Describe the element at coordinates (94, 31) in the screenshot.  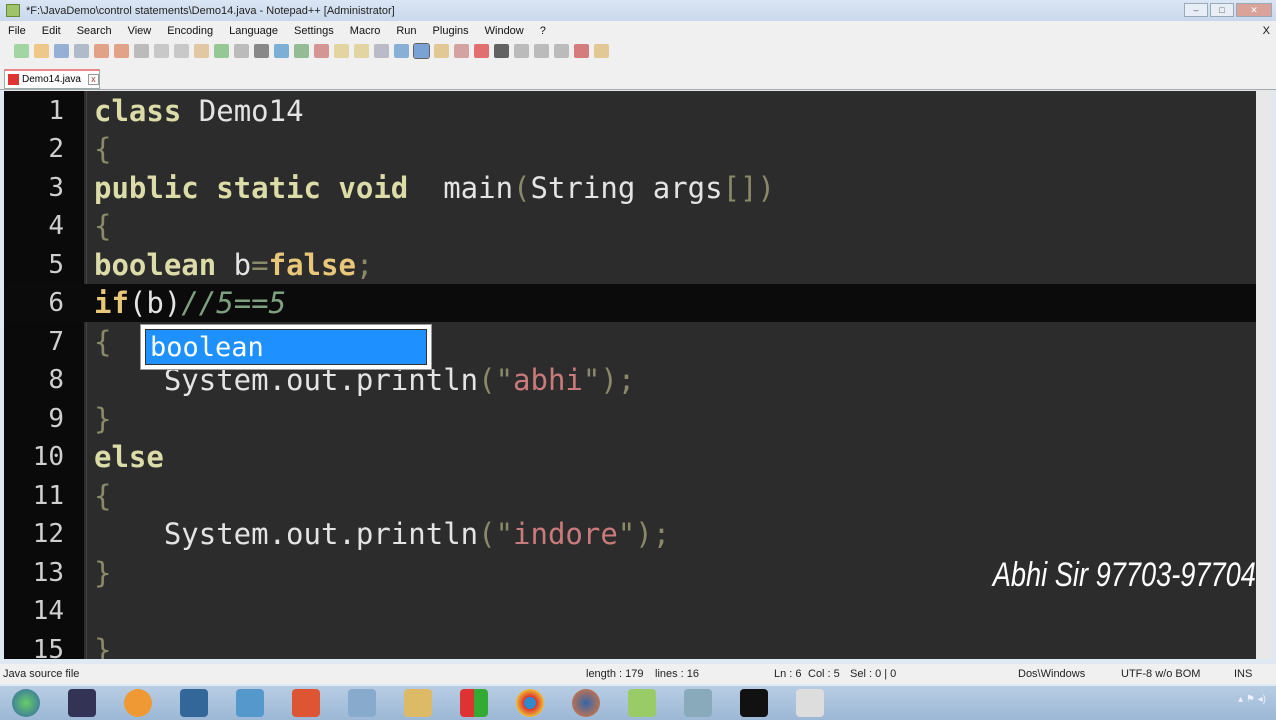
I see `menu-search: Search` at that location.